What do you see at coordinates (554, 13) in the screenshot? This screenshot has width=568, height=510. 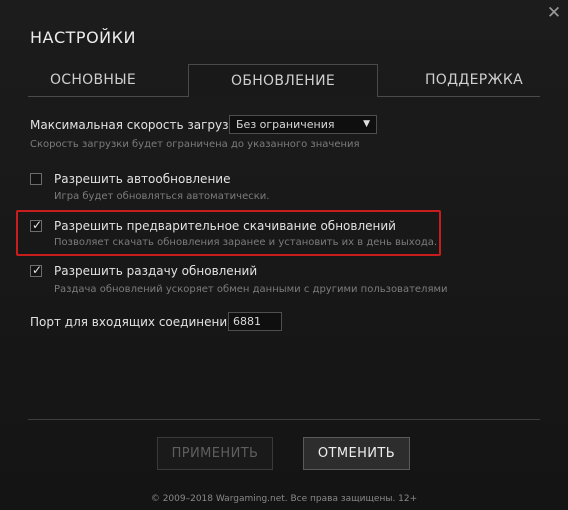 I see `close-icon: ✕` at bounding box center [554, 13].